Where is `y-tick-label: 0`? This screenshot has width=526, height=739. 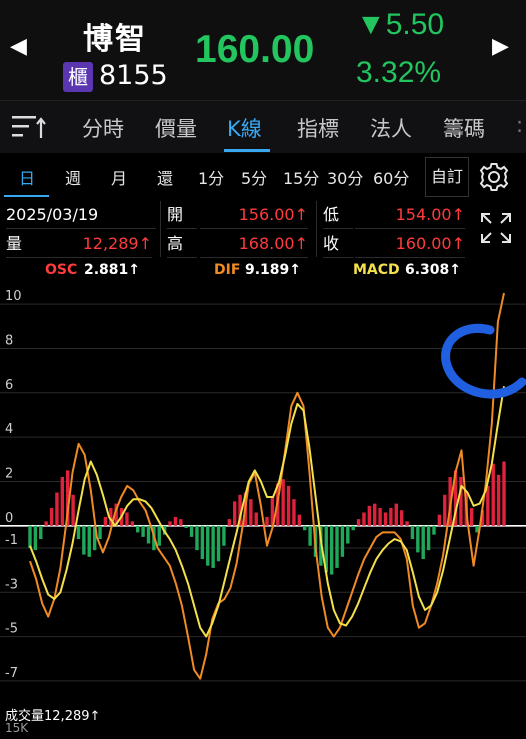 y-tick-label: 0 is located at coordinates (9, 518).